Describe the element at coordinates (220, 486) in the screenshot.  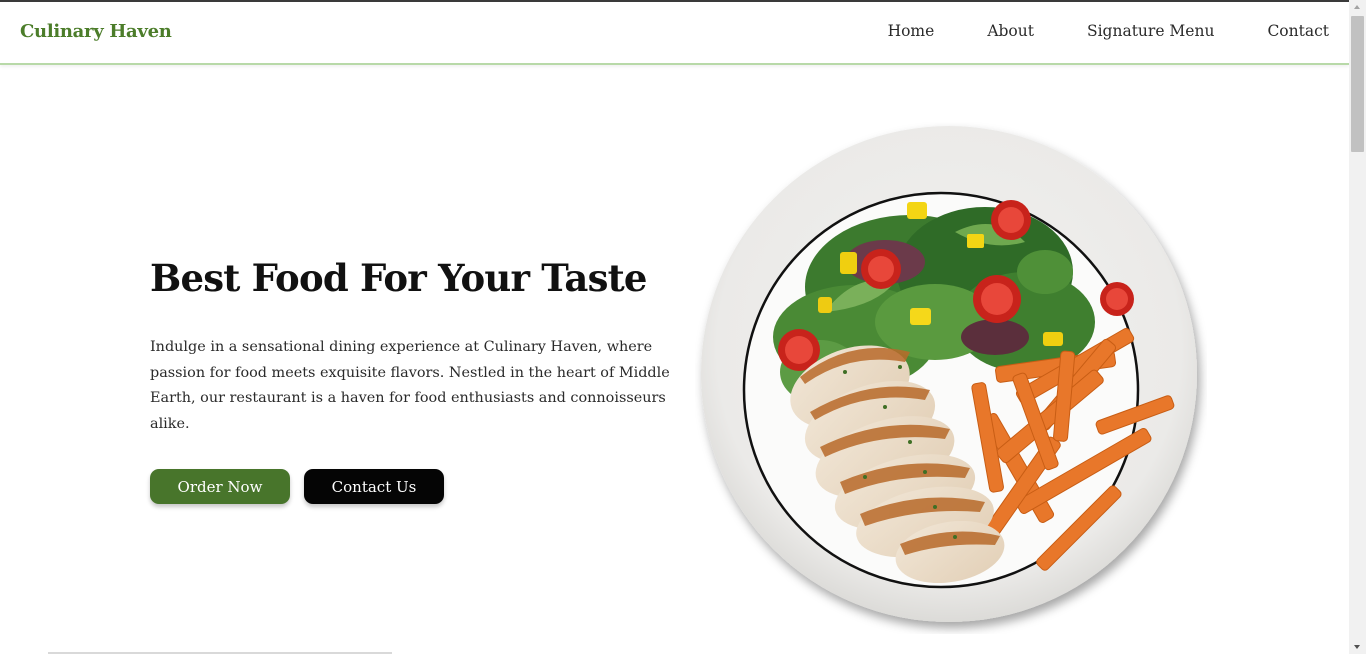
I see `order-now-button: Order Now` at that location.